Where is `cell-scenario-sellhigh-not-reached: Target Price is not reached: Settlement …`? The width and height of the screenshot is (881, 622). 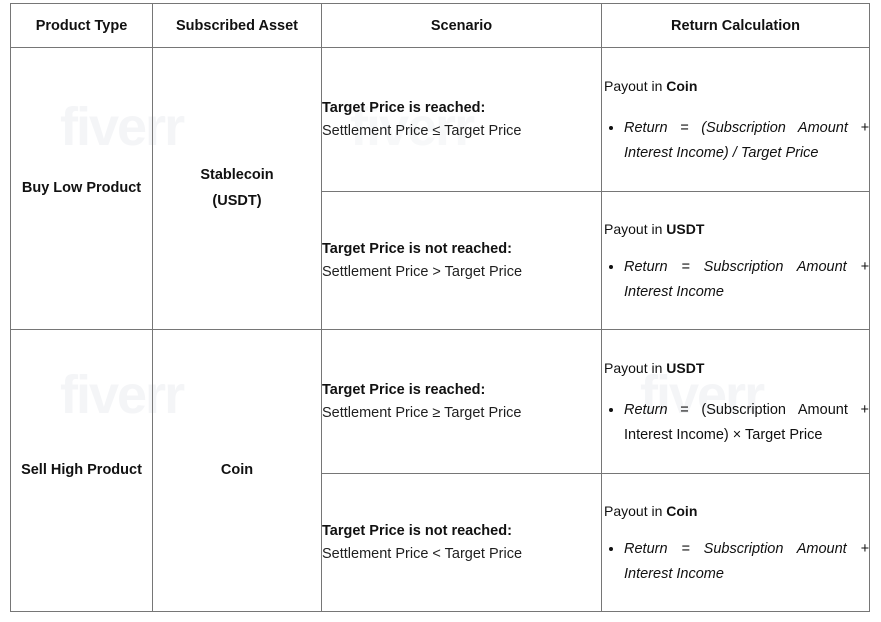
cell-scenario-sellhigh-not-reached: Target Price is not reached: Settlement … is located at coordinates (461, 542).